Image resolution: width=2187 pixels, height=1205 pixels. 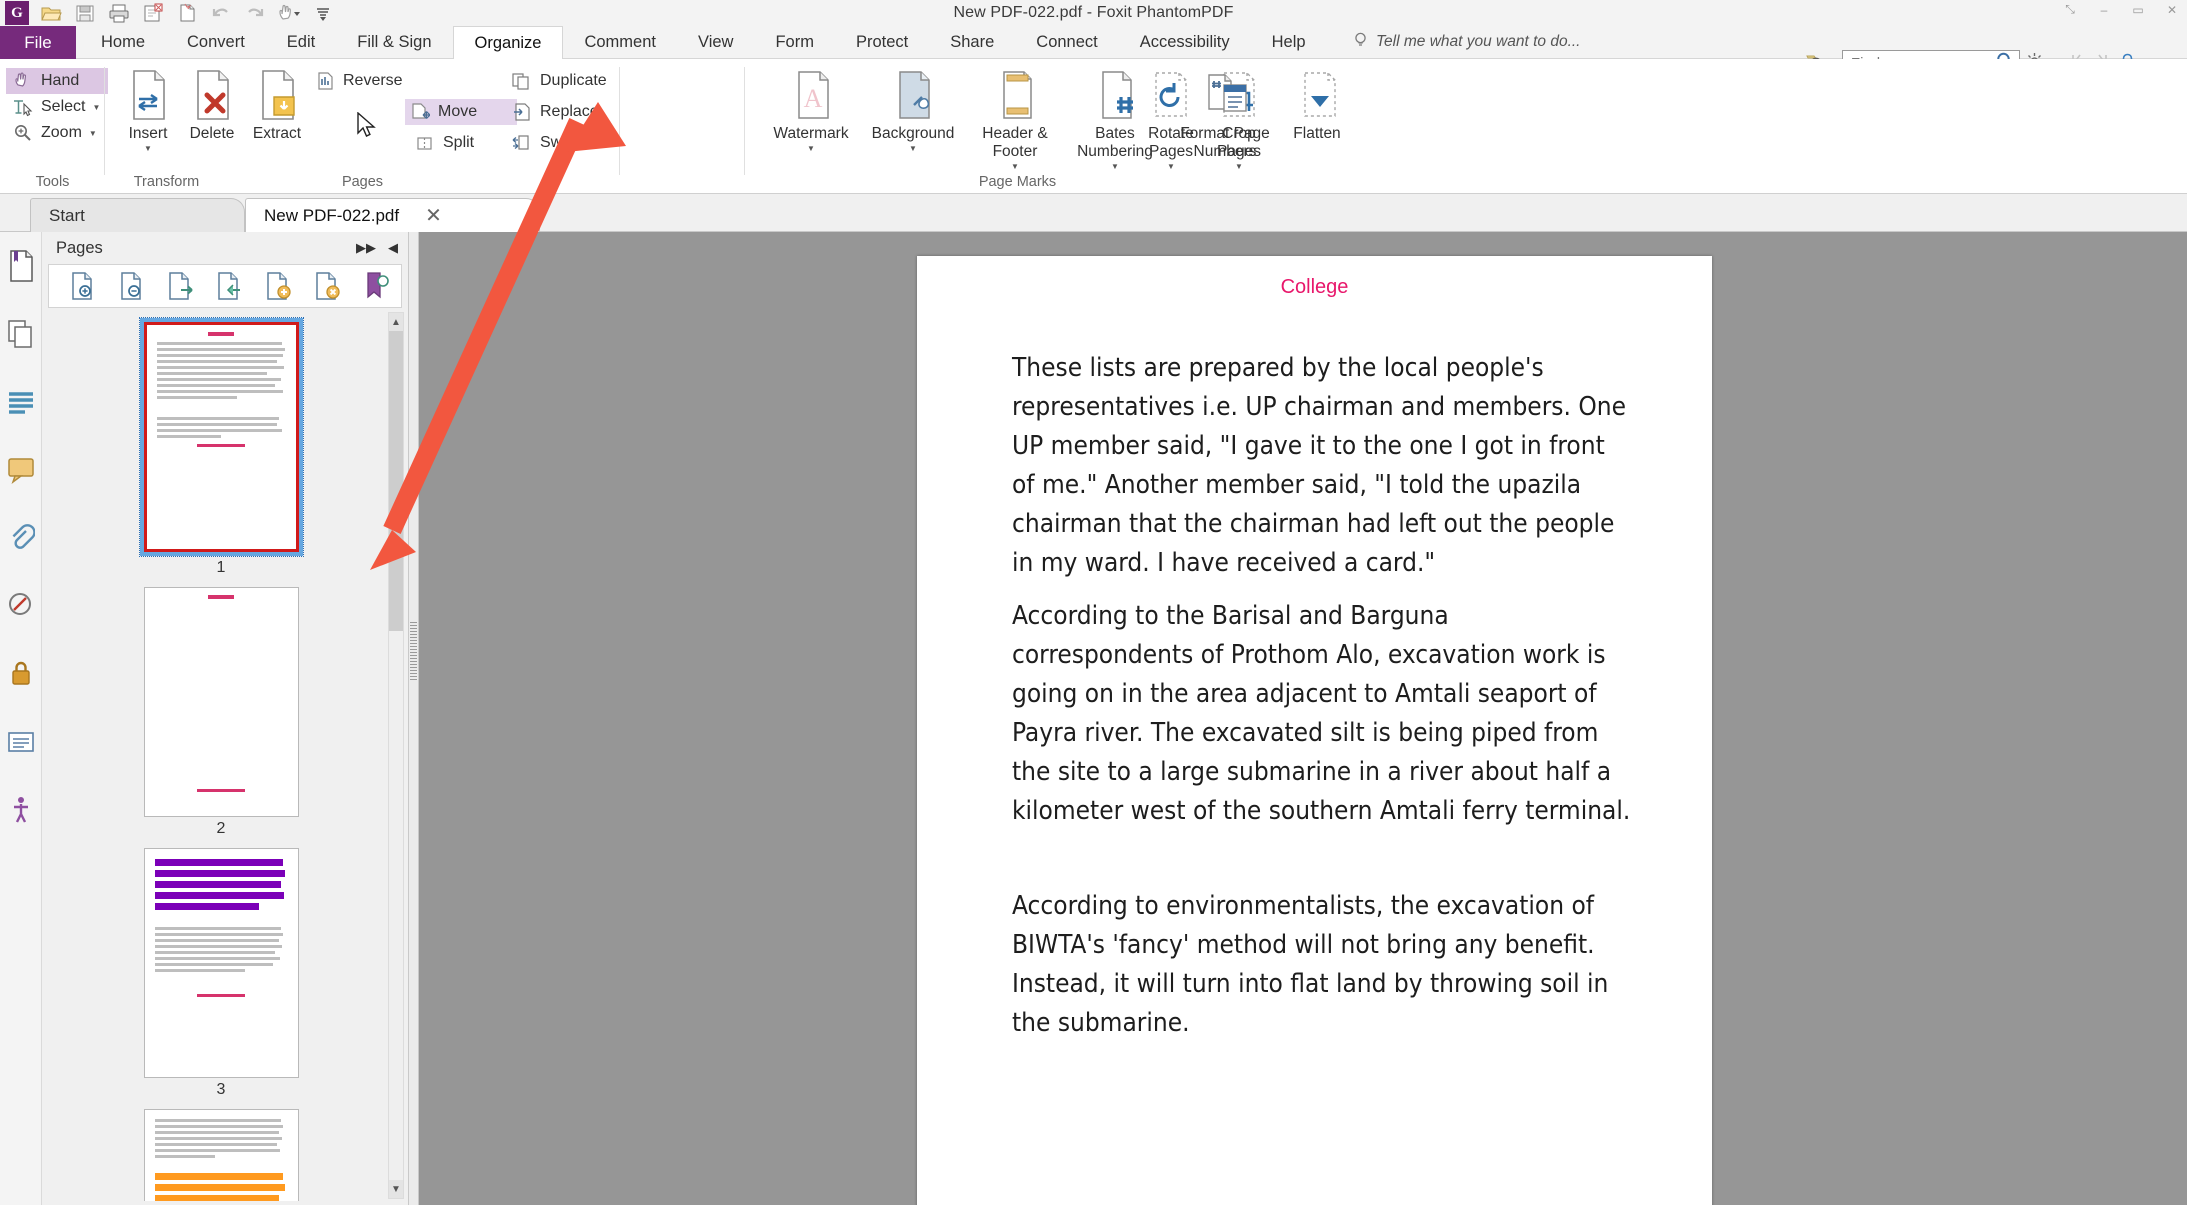 What do you see at coordinates (230, 286) in the screenshot?
I see `replace-page-icon` at bounding box center [230, 286].